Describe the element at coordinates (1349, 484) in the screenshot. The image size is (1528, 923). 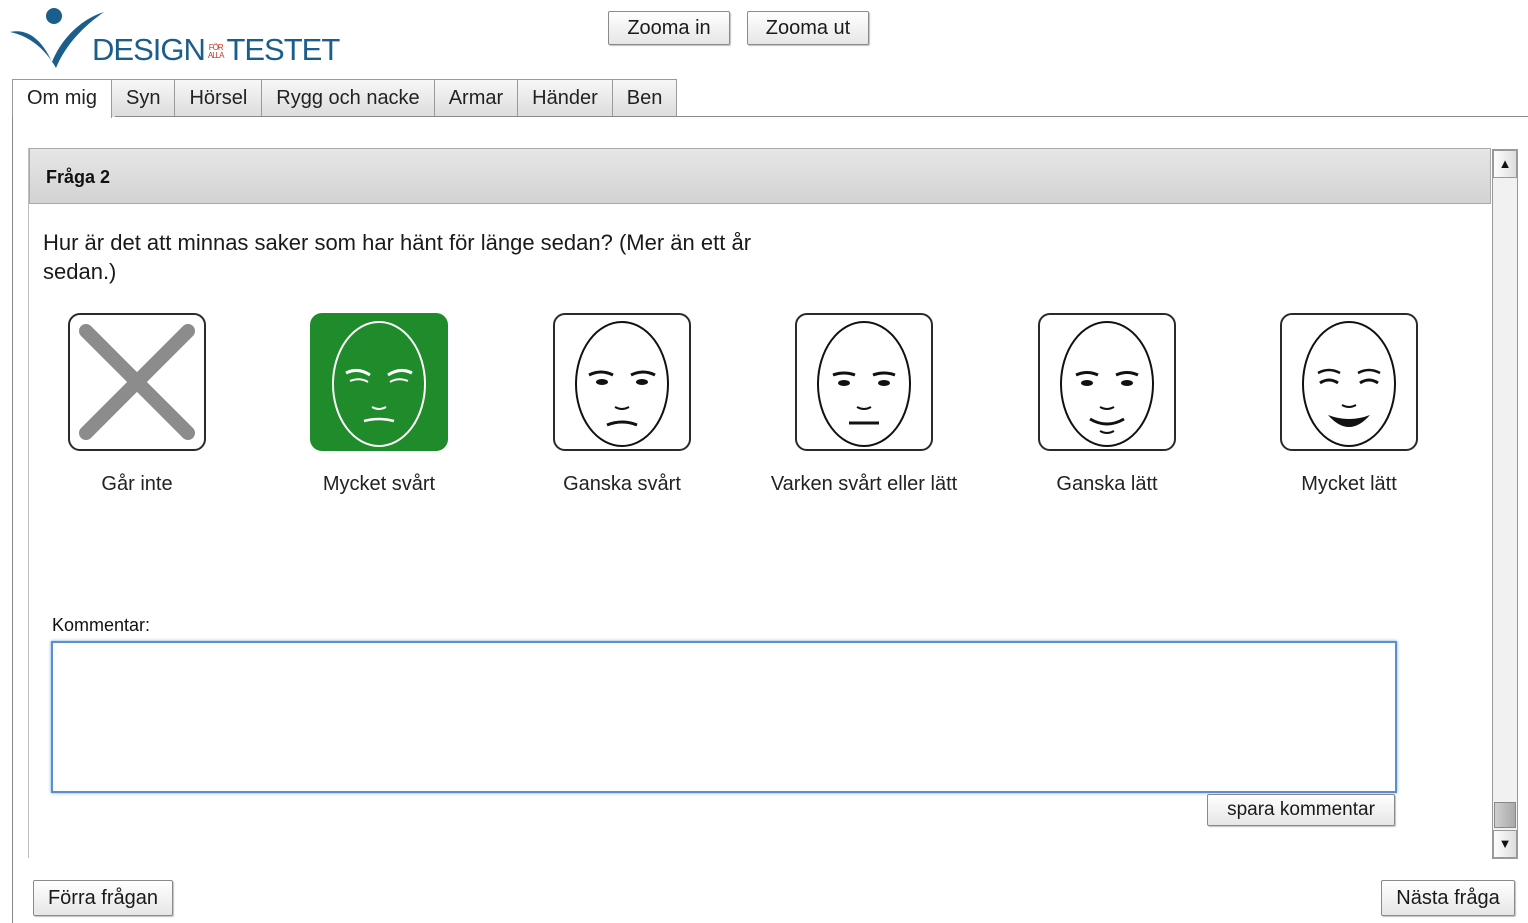
I see `option-label: Mycket lätt` at that location.